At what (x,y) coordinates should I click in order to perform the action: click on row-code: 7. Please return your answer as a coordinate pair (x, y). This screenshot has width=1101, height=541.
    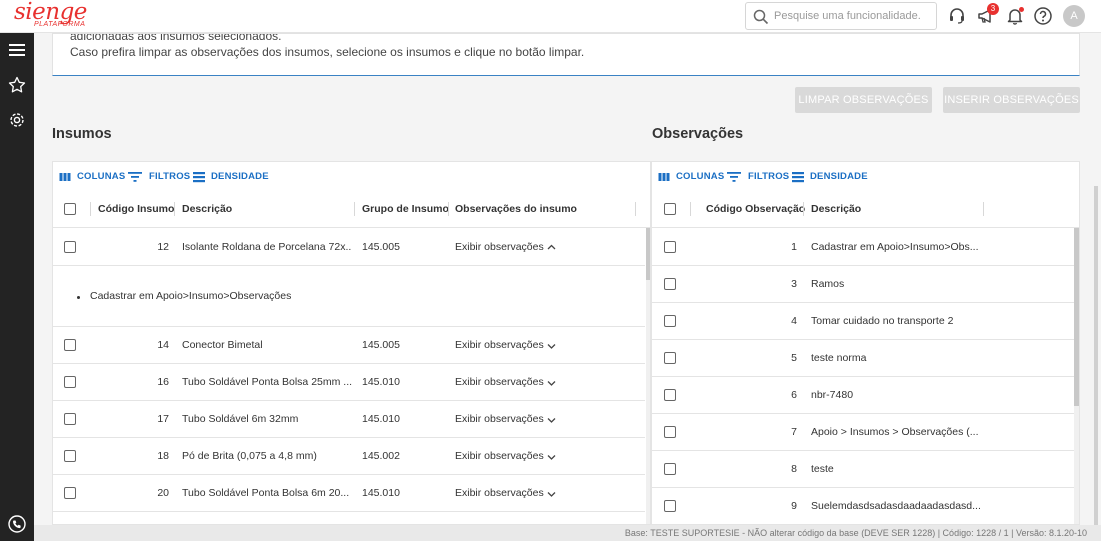
    Looking at the image, I should click on (794, 432).